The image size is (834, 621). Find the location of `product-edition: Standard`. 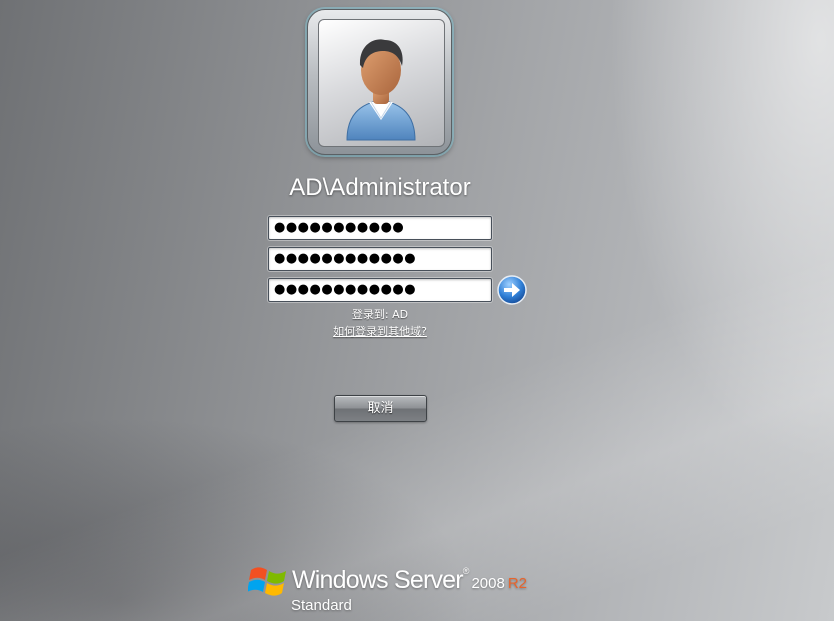

product-edition: Standard is located at coordinates (321, 605).